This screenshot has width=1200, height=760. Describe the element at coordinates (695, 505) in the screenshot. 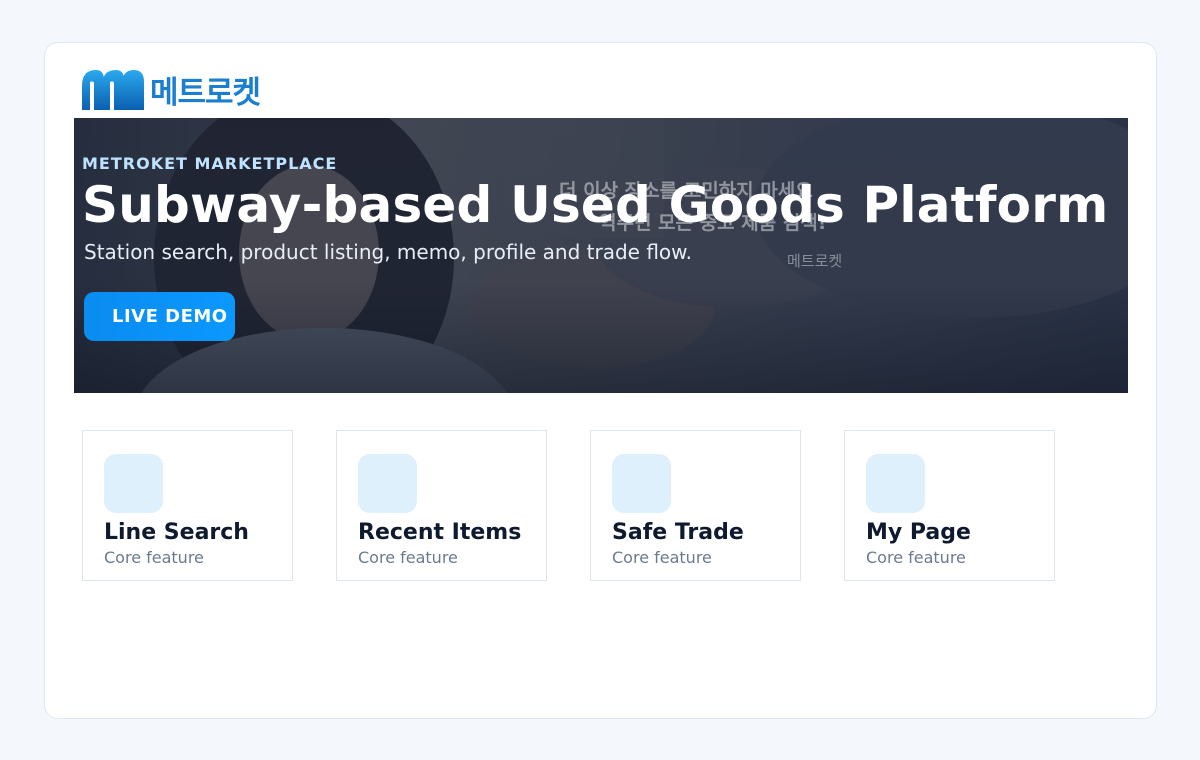

I see `feature-card-safe-trade: Safe Trade Core feature` at that location.